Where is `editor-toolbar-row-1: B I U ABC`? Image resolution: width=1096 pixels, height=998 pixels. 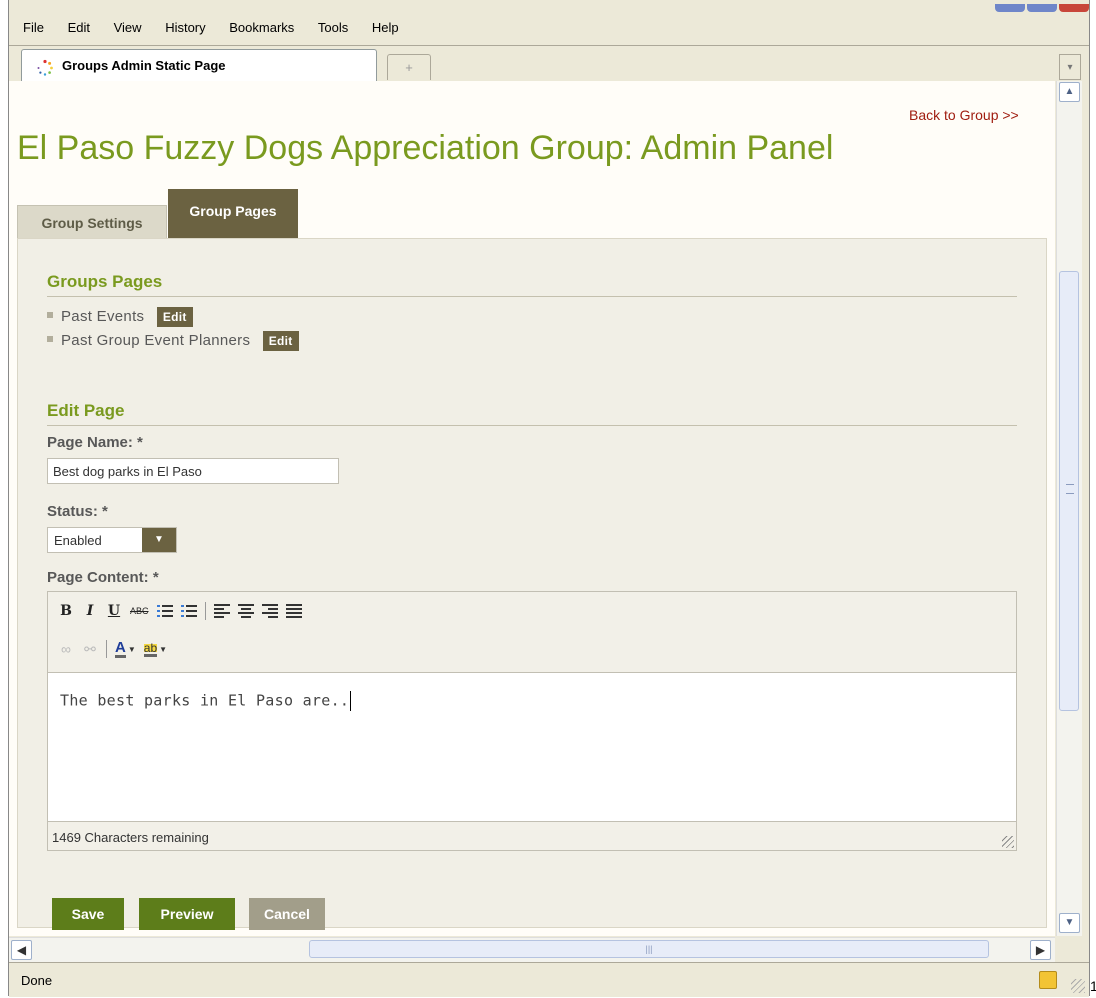
editor-toolbar-row-1: B I U ABC is located at coordinates (184, 611).